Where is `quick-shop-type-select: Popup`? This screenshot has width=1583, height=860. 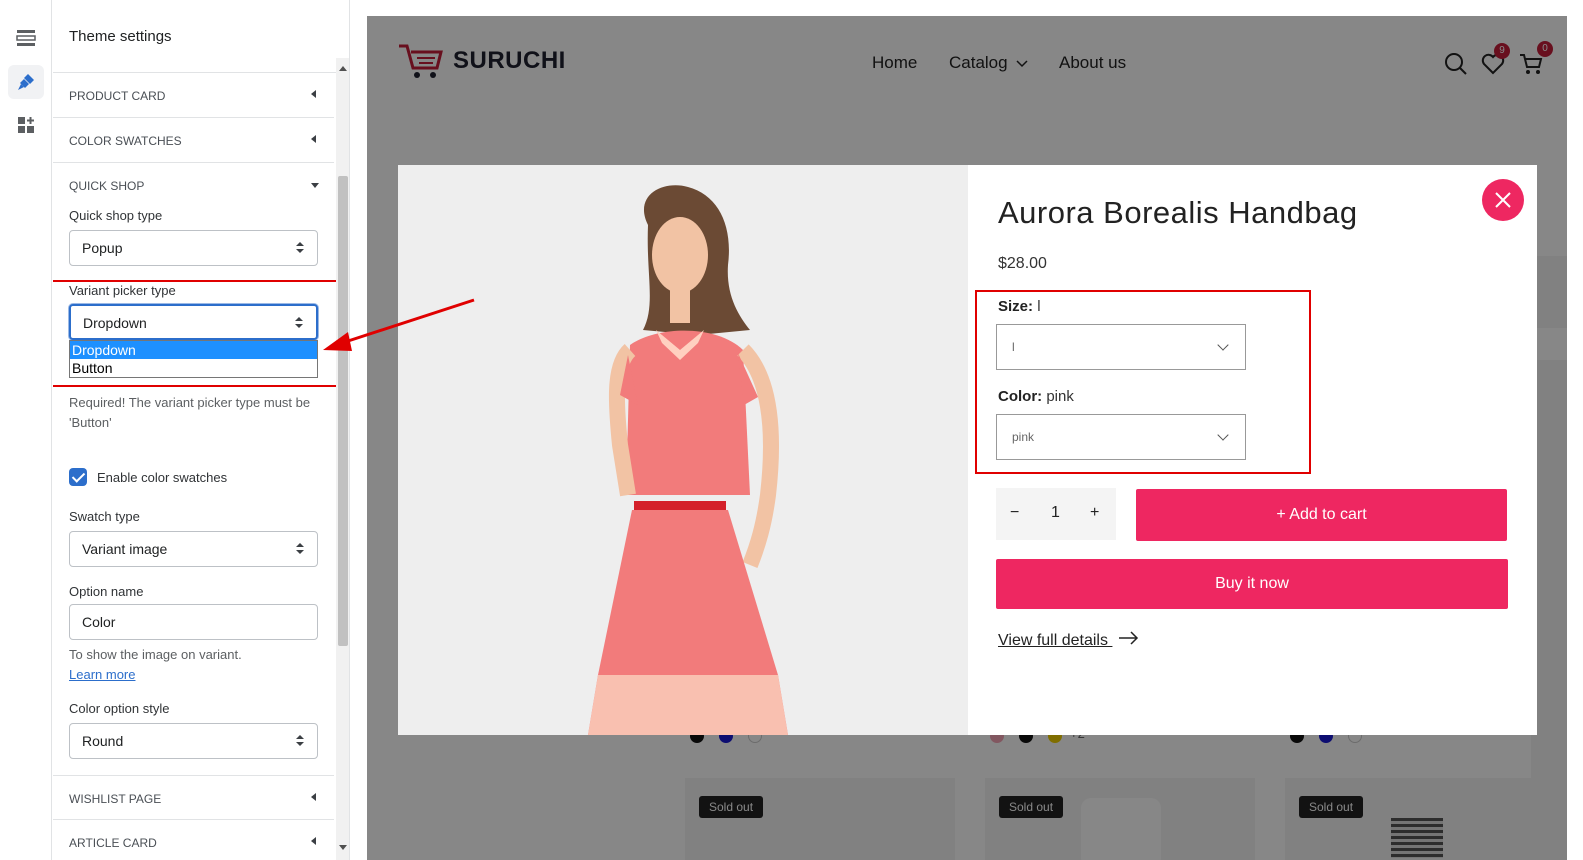
quick-shop-type-select: Popup is located at coordinates (193, 248).